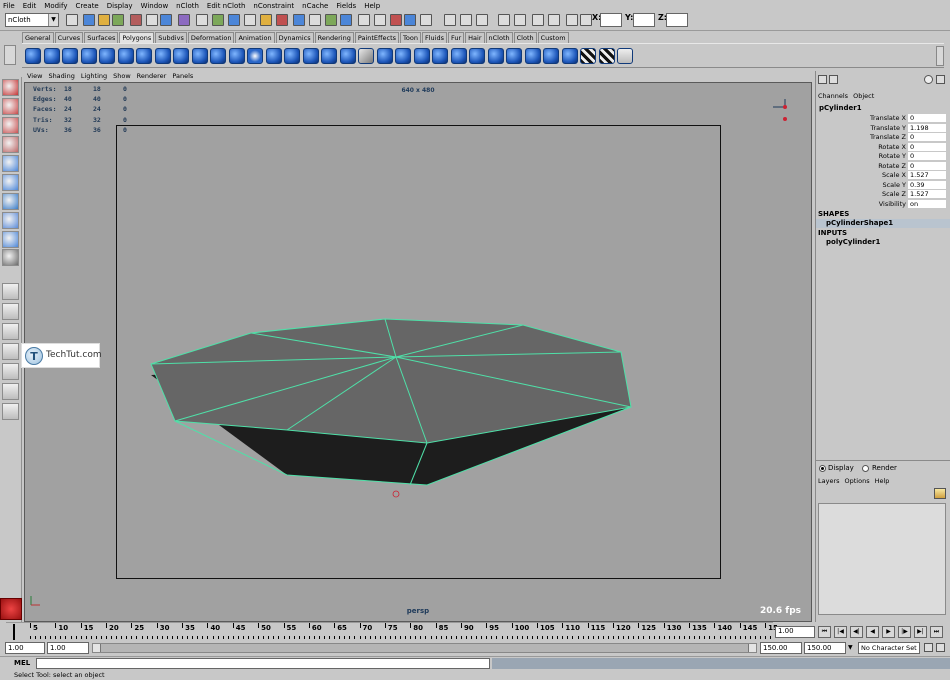  What do you see at coordinates (833, 96) in the screenshot?
I see `channel-tab-channels: Channels` at bounding box center [833, 96].